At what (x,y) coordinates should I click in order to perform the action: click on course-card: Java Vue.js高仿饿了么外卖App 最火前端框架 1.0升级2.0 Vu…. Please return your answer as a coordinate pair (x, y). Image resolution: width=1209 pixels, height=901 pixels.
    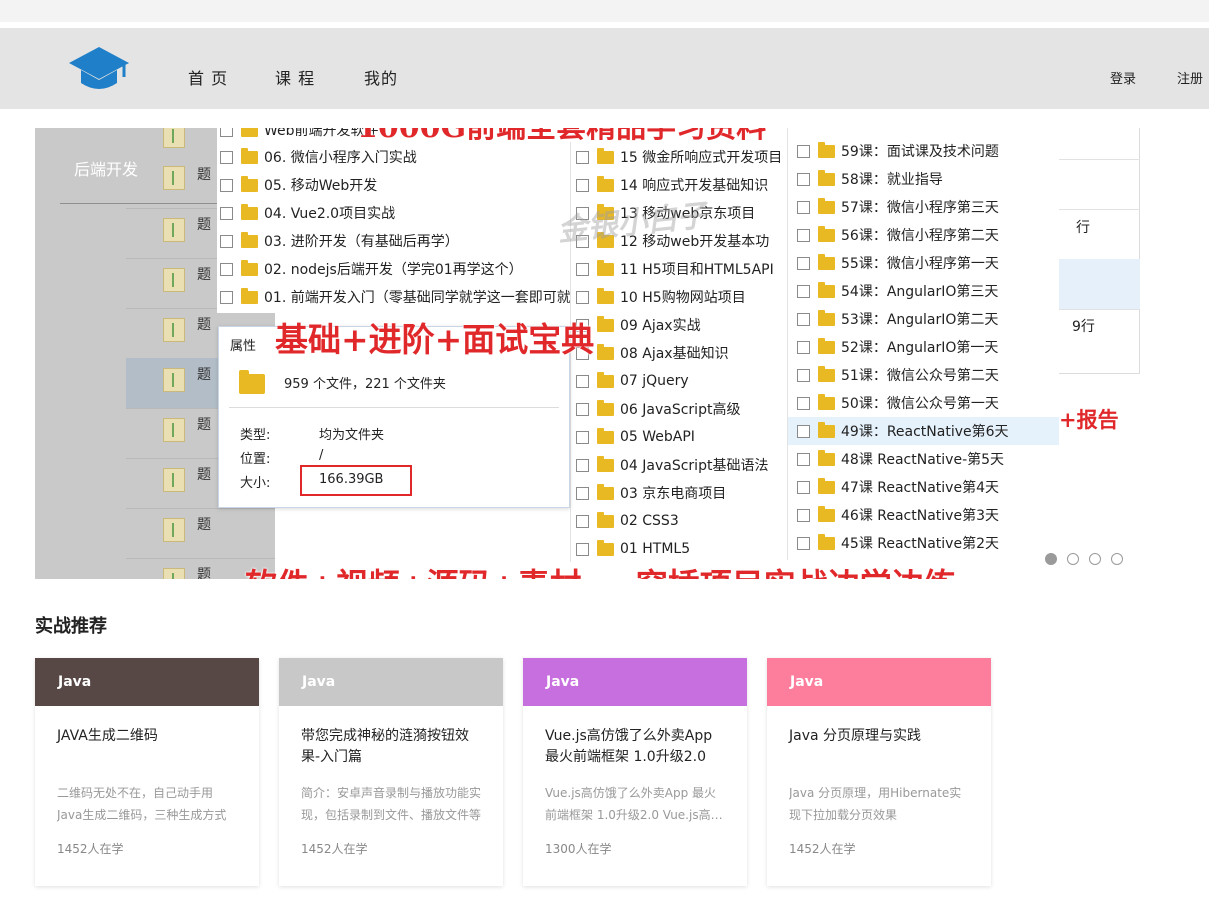
    Looking at the image, I should click on (635, 772).